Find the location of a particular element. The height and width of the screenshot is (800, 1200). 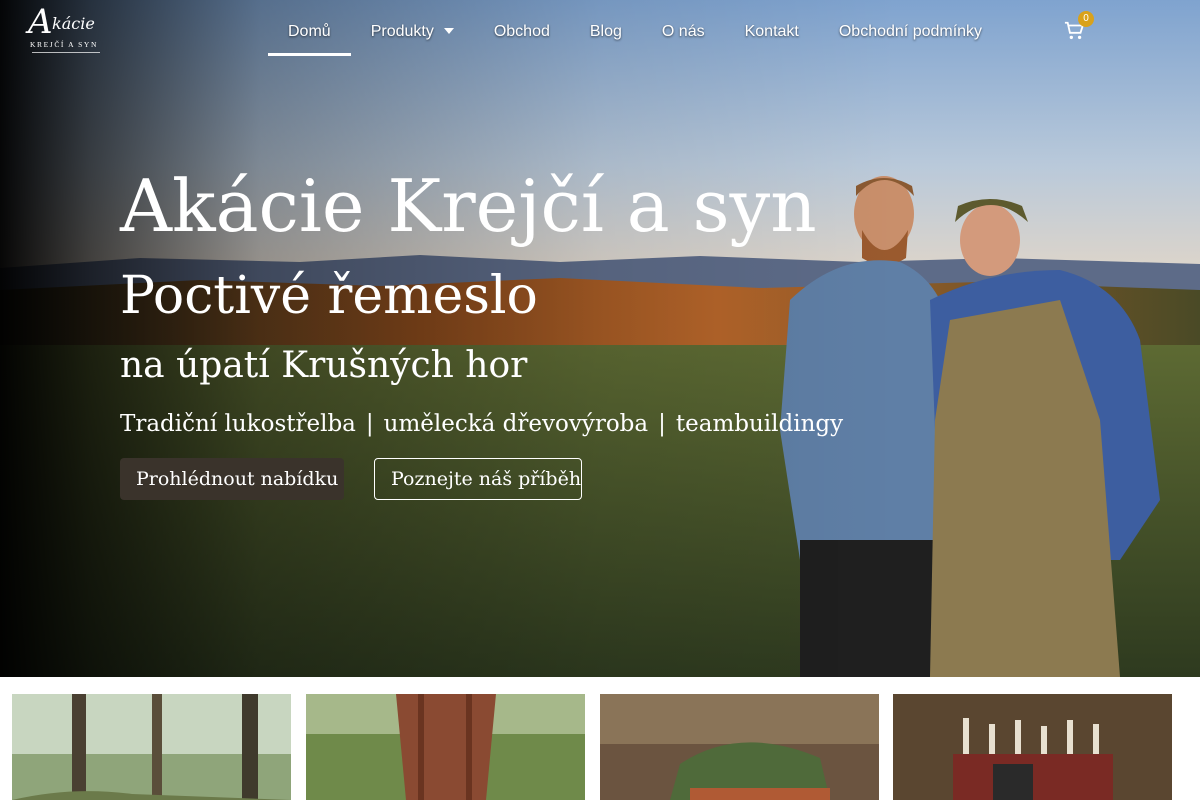

nav-item-label: Kontakt is located at coordinates (771, 31).